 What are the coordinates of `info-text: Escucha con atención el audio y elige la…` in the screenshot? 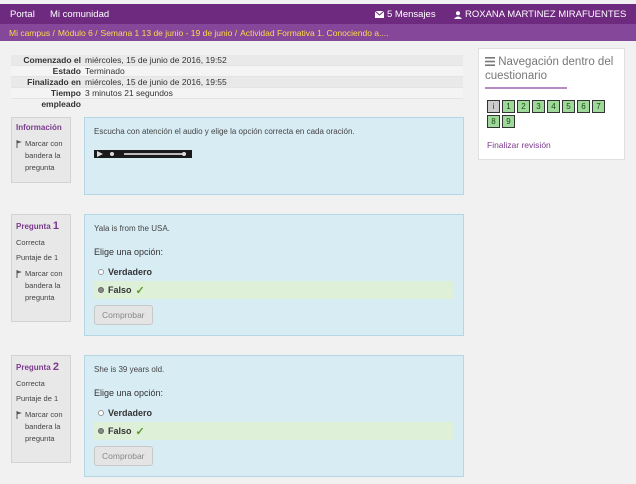 It's located at (224, 131).